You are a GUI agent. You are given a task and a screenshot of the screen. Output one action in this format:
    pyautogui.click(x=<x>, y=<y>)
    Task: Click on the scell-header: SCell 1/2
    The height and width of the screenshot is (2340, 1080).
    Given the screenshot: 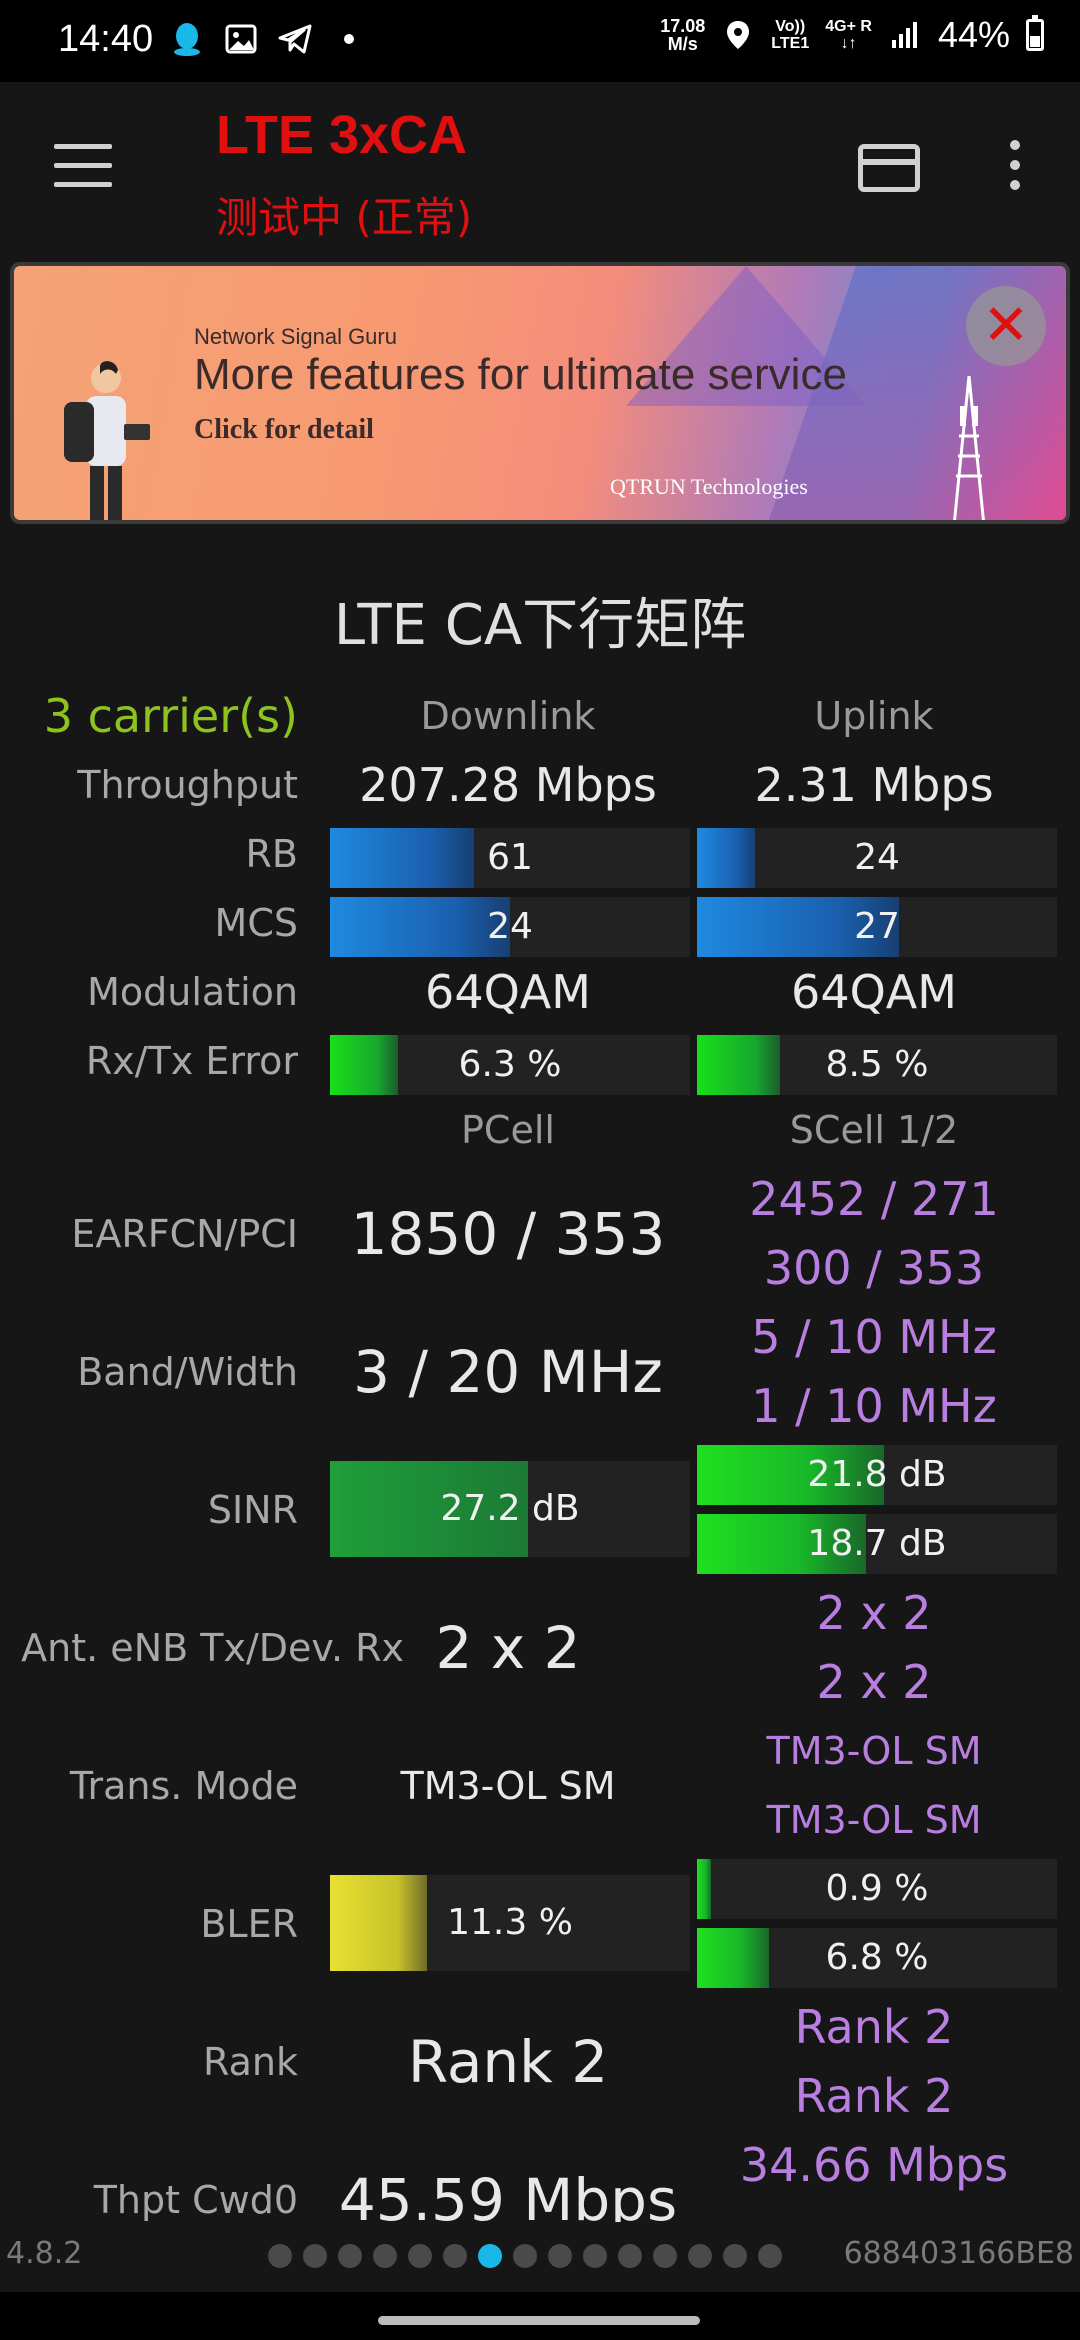 What is the action you would take?
    pyautogui.click(x=874, y=1130)
    